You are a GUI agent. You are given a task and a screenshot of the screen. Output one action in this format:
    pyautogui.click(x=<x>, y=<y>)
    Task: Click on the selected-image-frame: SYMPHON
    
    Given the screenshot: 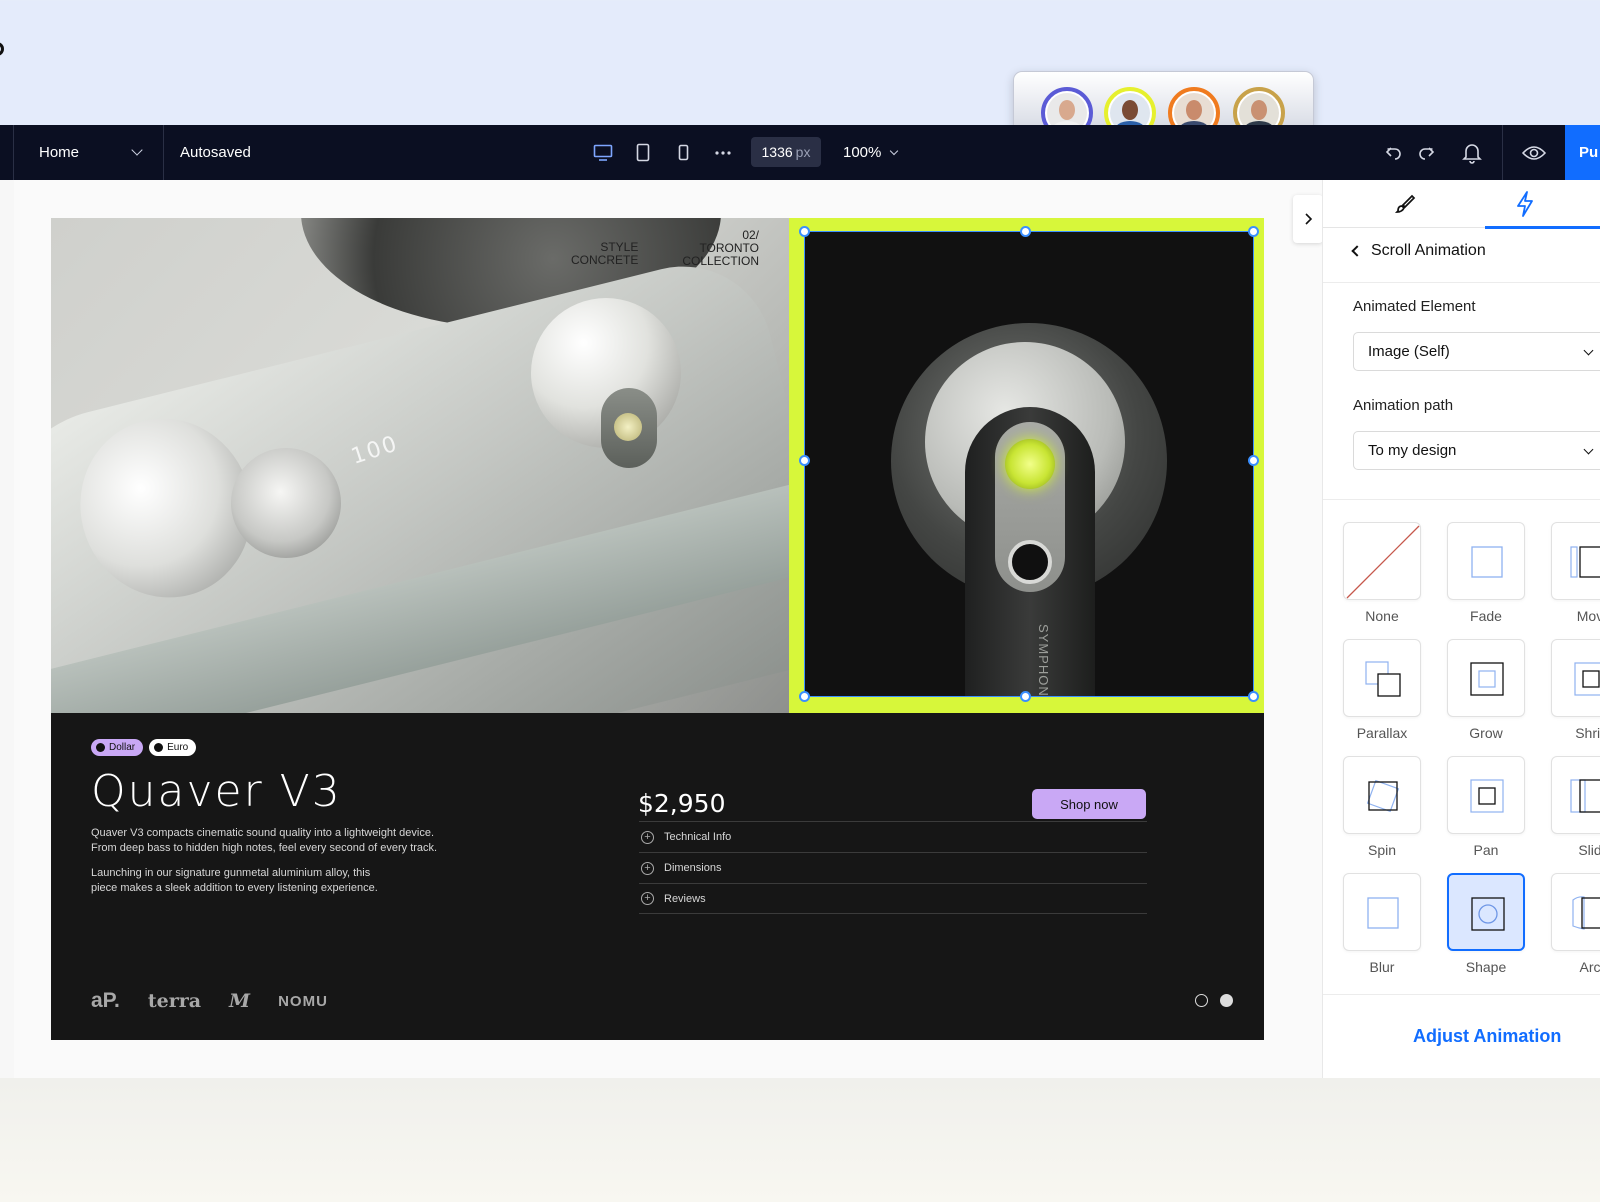 What is the action you would take?
    pyautogui.click(x=1026, y=465)
    